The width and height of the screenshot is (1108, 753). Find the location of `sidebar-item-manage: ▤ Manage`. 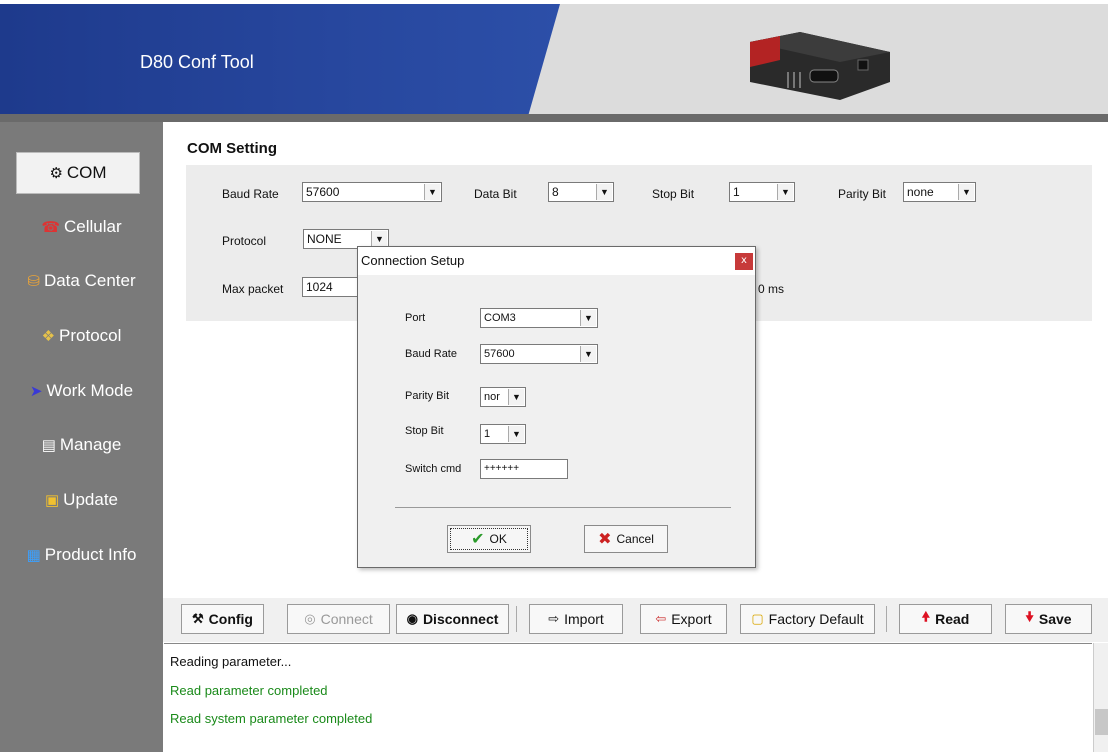

sidebar-item-manage: ▤ Manage is located at coordinates (81, 445).